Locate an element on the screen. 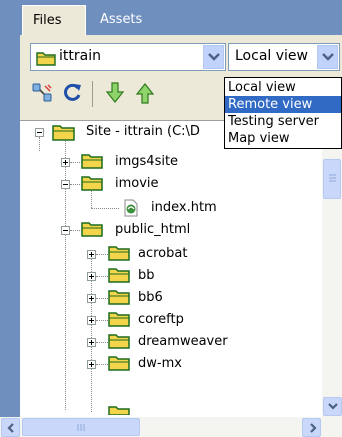 The width and height of the screenshot is (342, 437). scroll-down-button is located at coordinates (332, 406).